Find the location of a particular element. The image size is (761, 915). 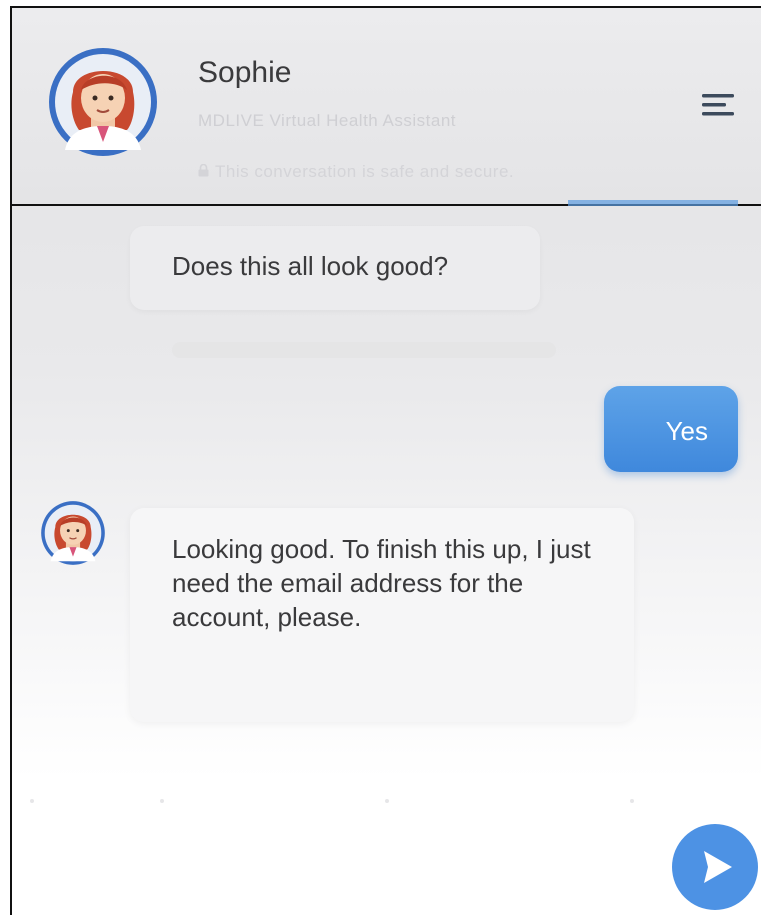

bot-message: Does this all look good? is located at coordinates (335, 268).